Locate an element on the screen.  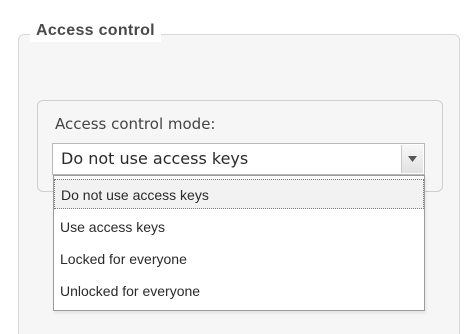
option-locked-for-everyone: Locked for everyone is located at coordinates (239, 259).